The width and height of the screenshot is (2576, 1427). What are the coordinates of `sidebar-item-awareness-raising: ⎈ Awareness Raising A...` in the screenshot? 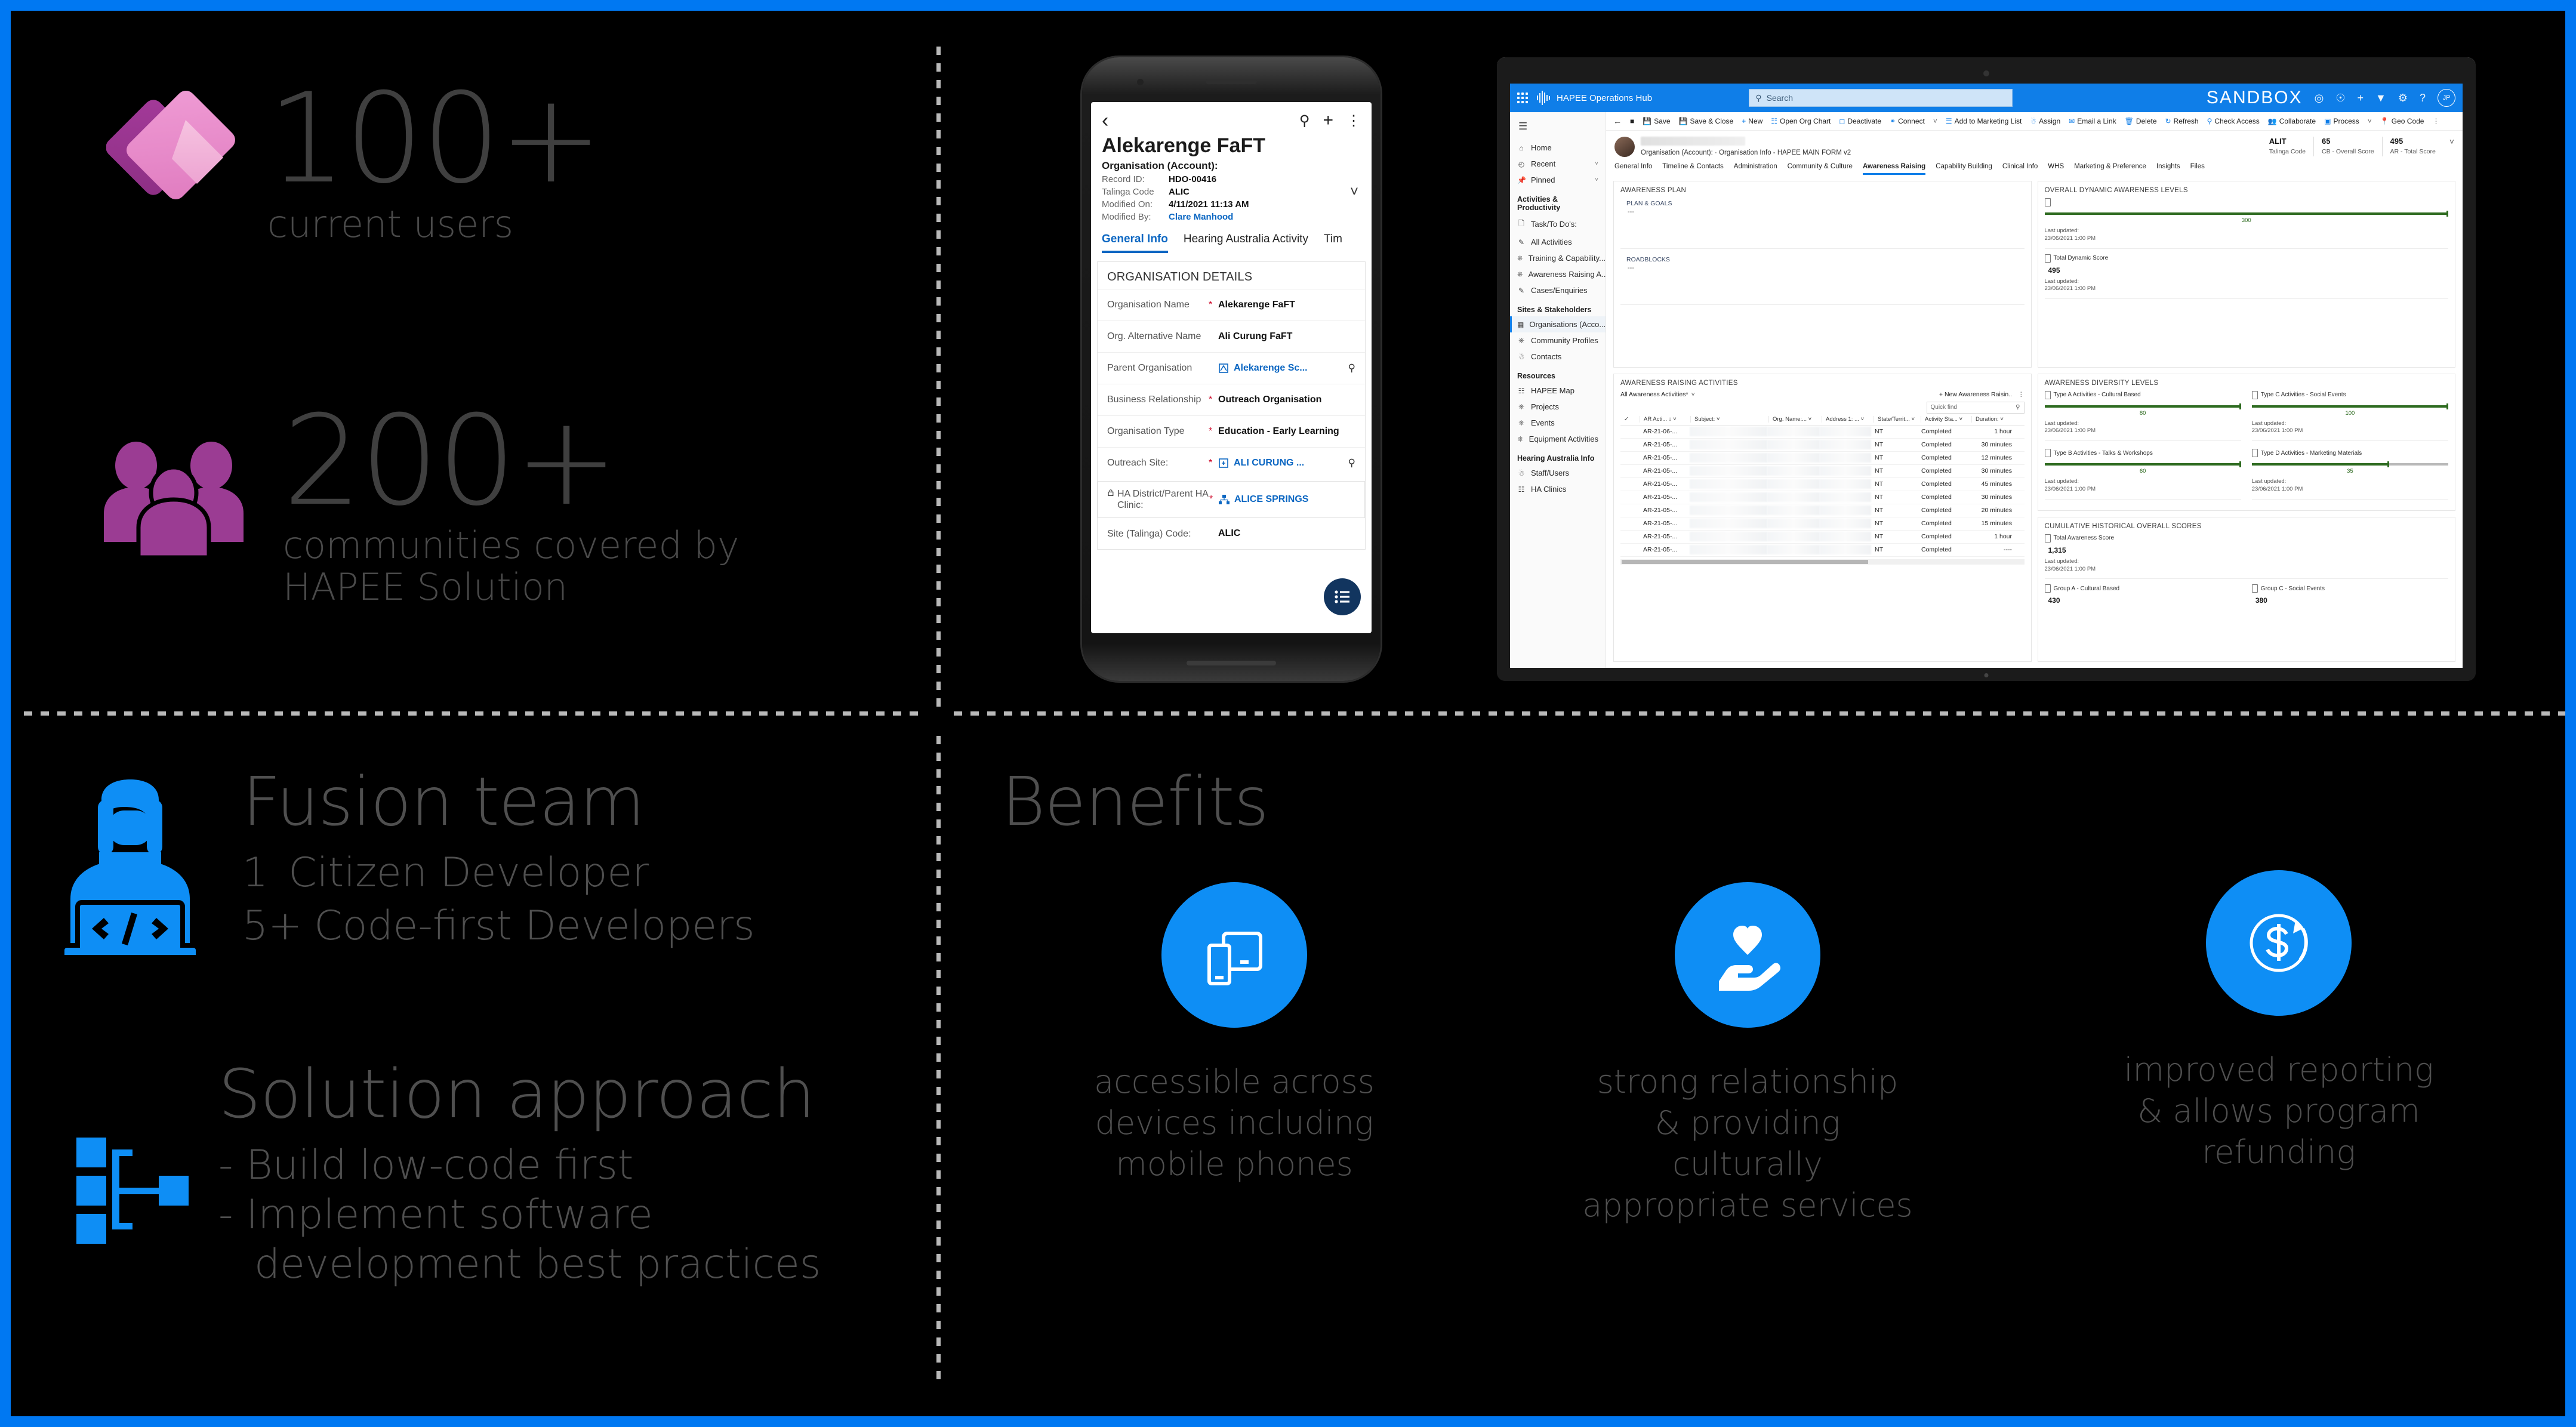 It's located at (1558, 274).